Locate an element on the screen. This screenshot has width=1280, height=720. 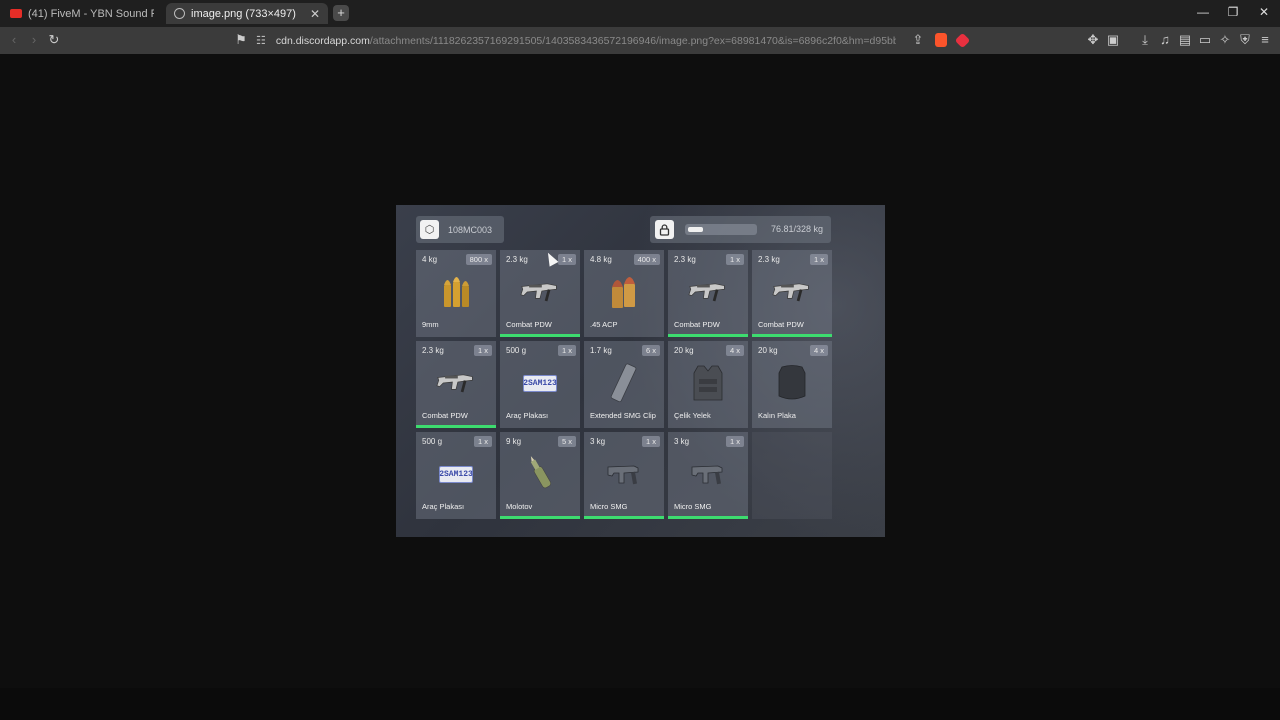
molotov-icon is located at coordinates (540, 474).